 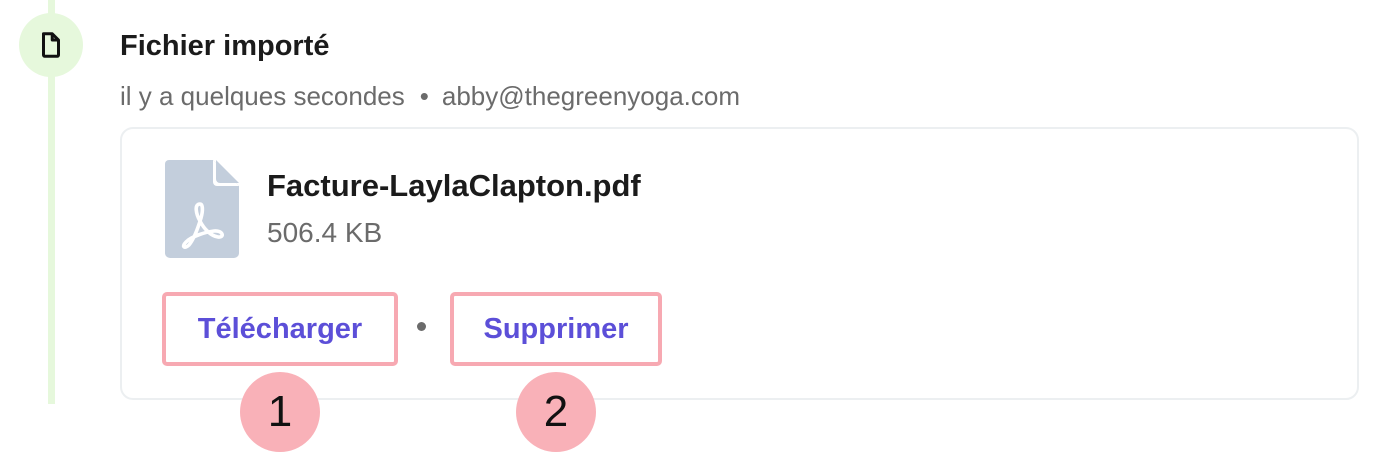 I want to click on file-name: Facture-LaylaClapton.pdf, so click(x=454, y=185).